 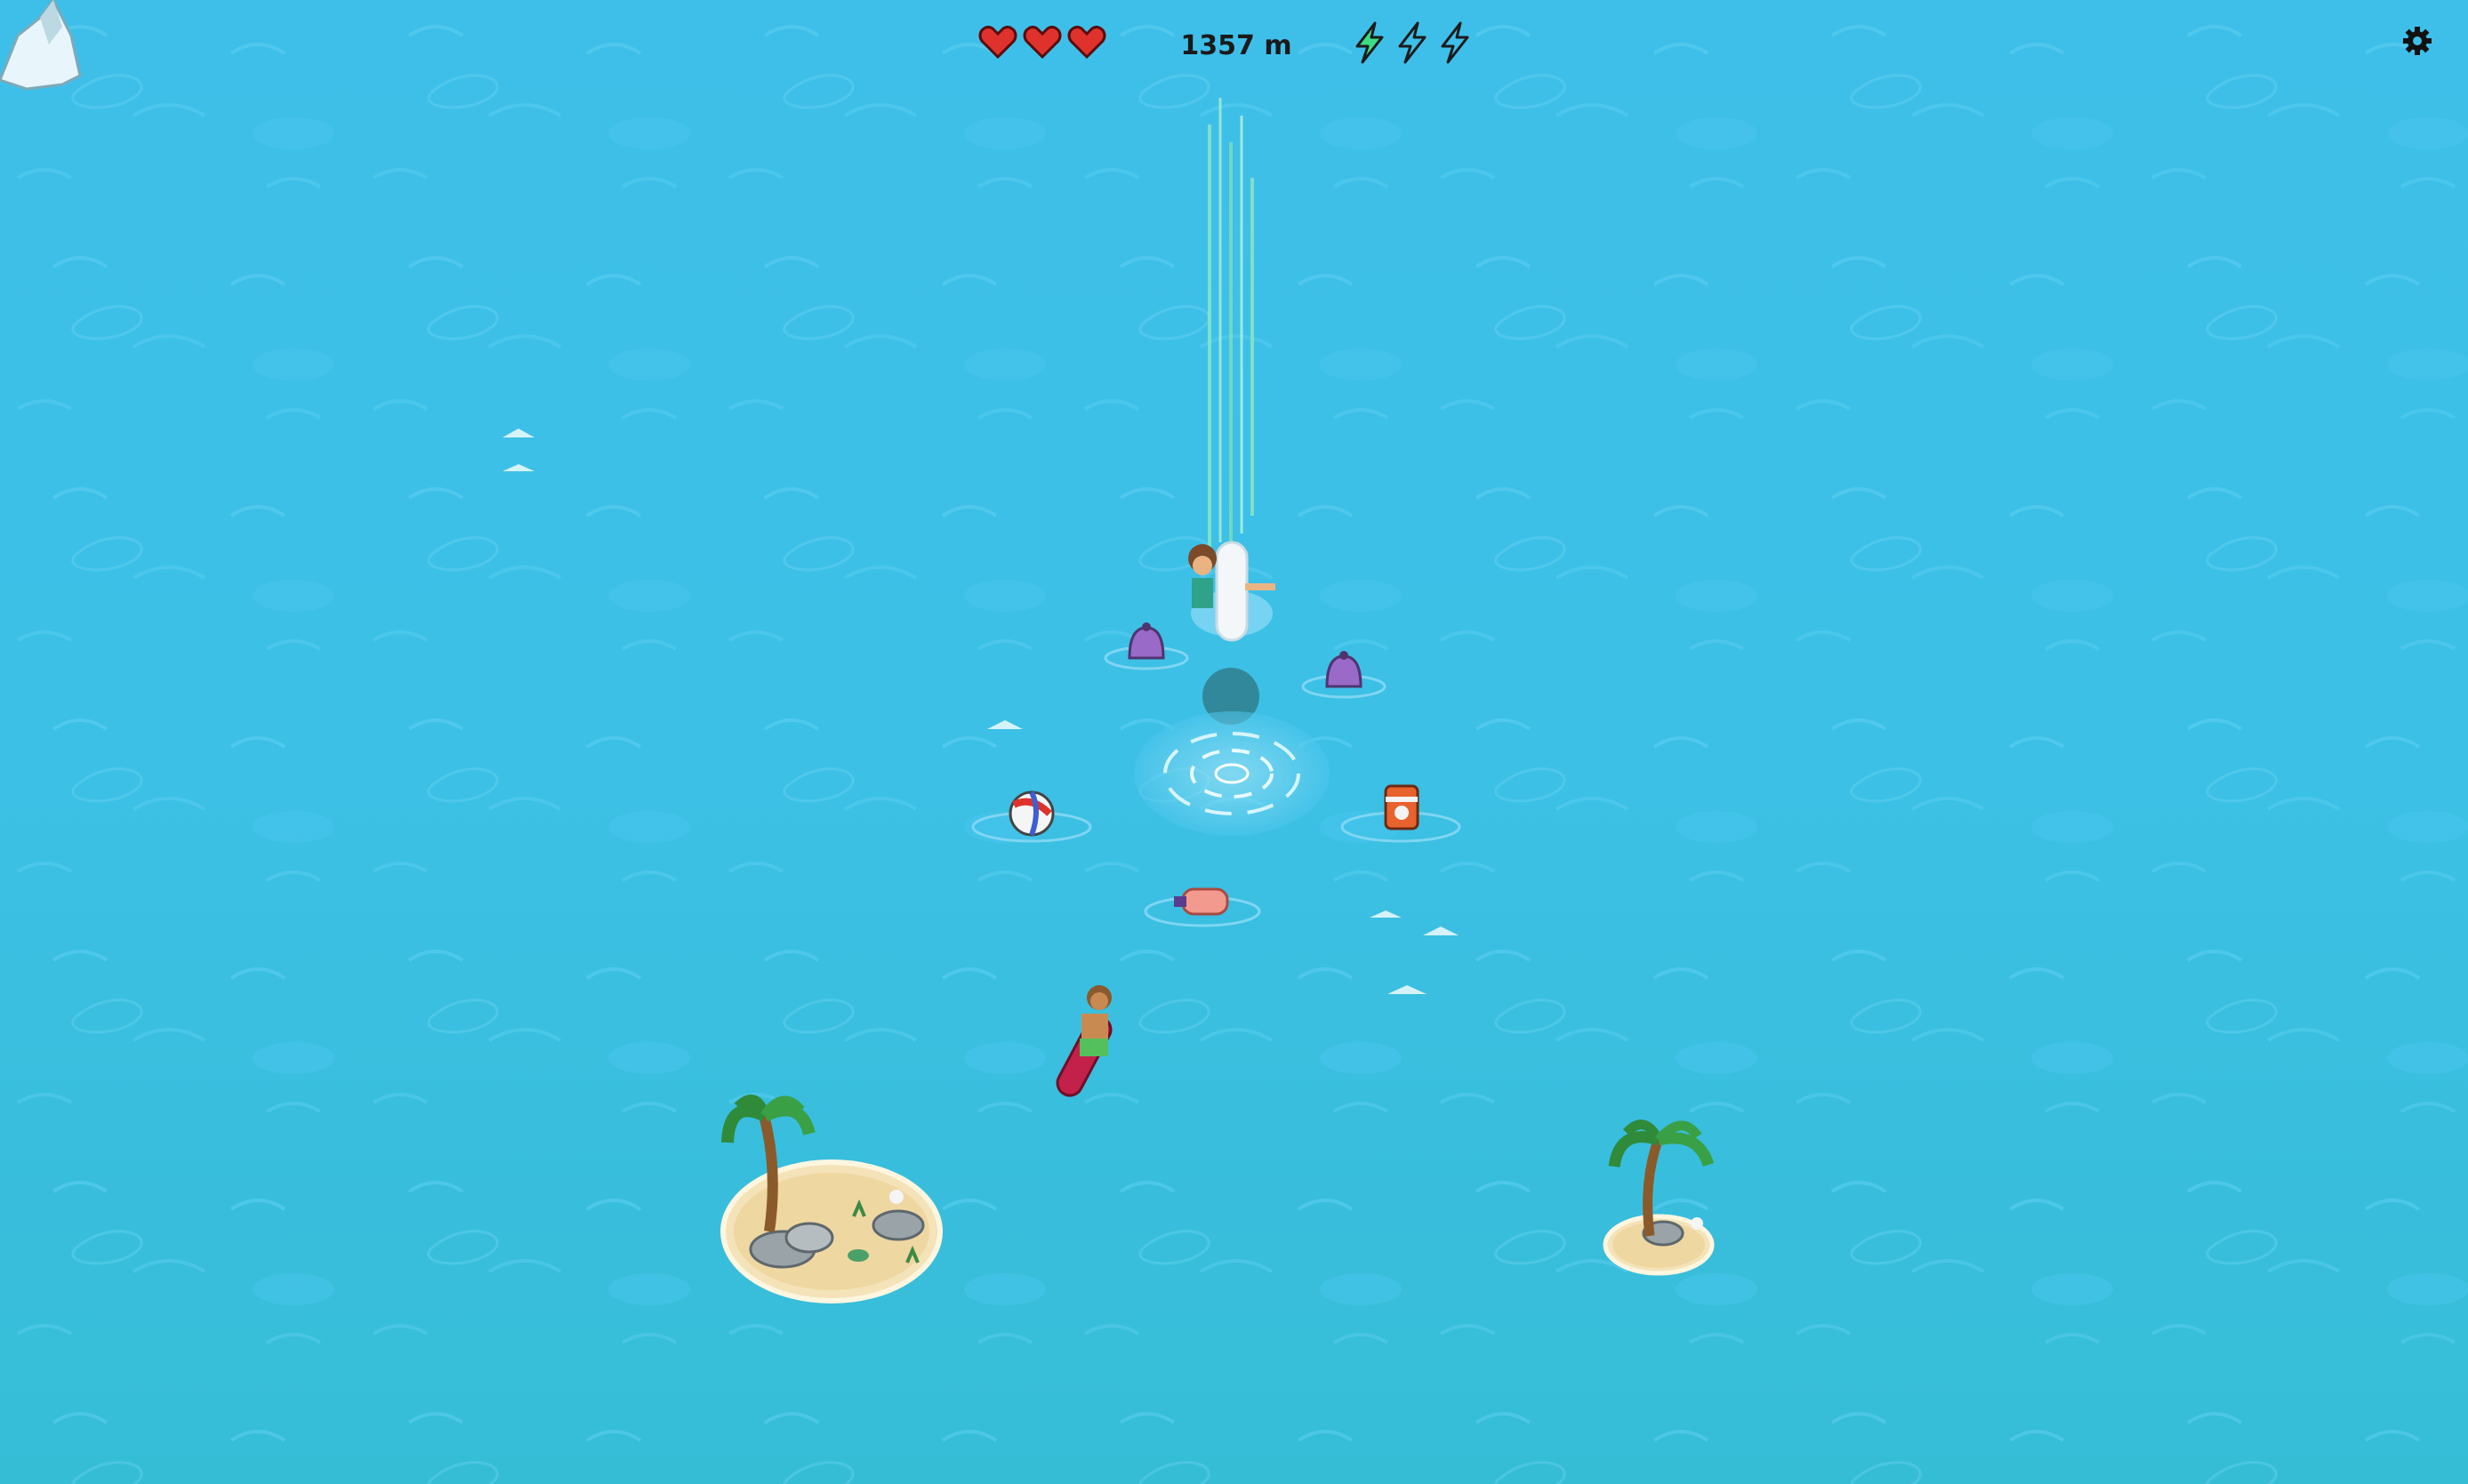 I want to click on lives-hearts, so click(x=1042, y=41).